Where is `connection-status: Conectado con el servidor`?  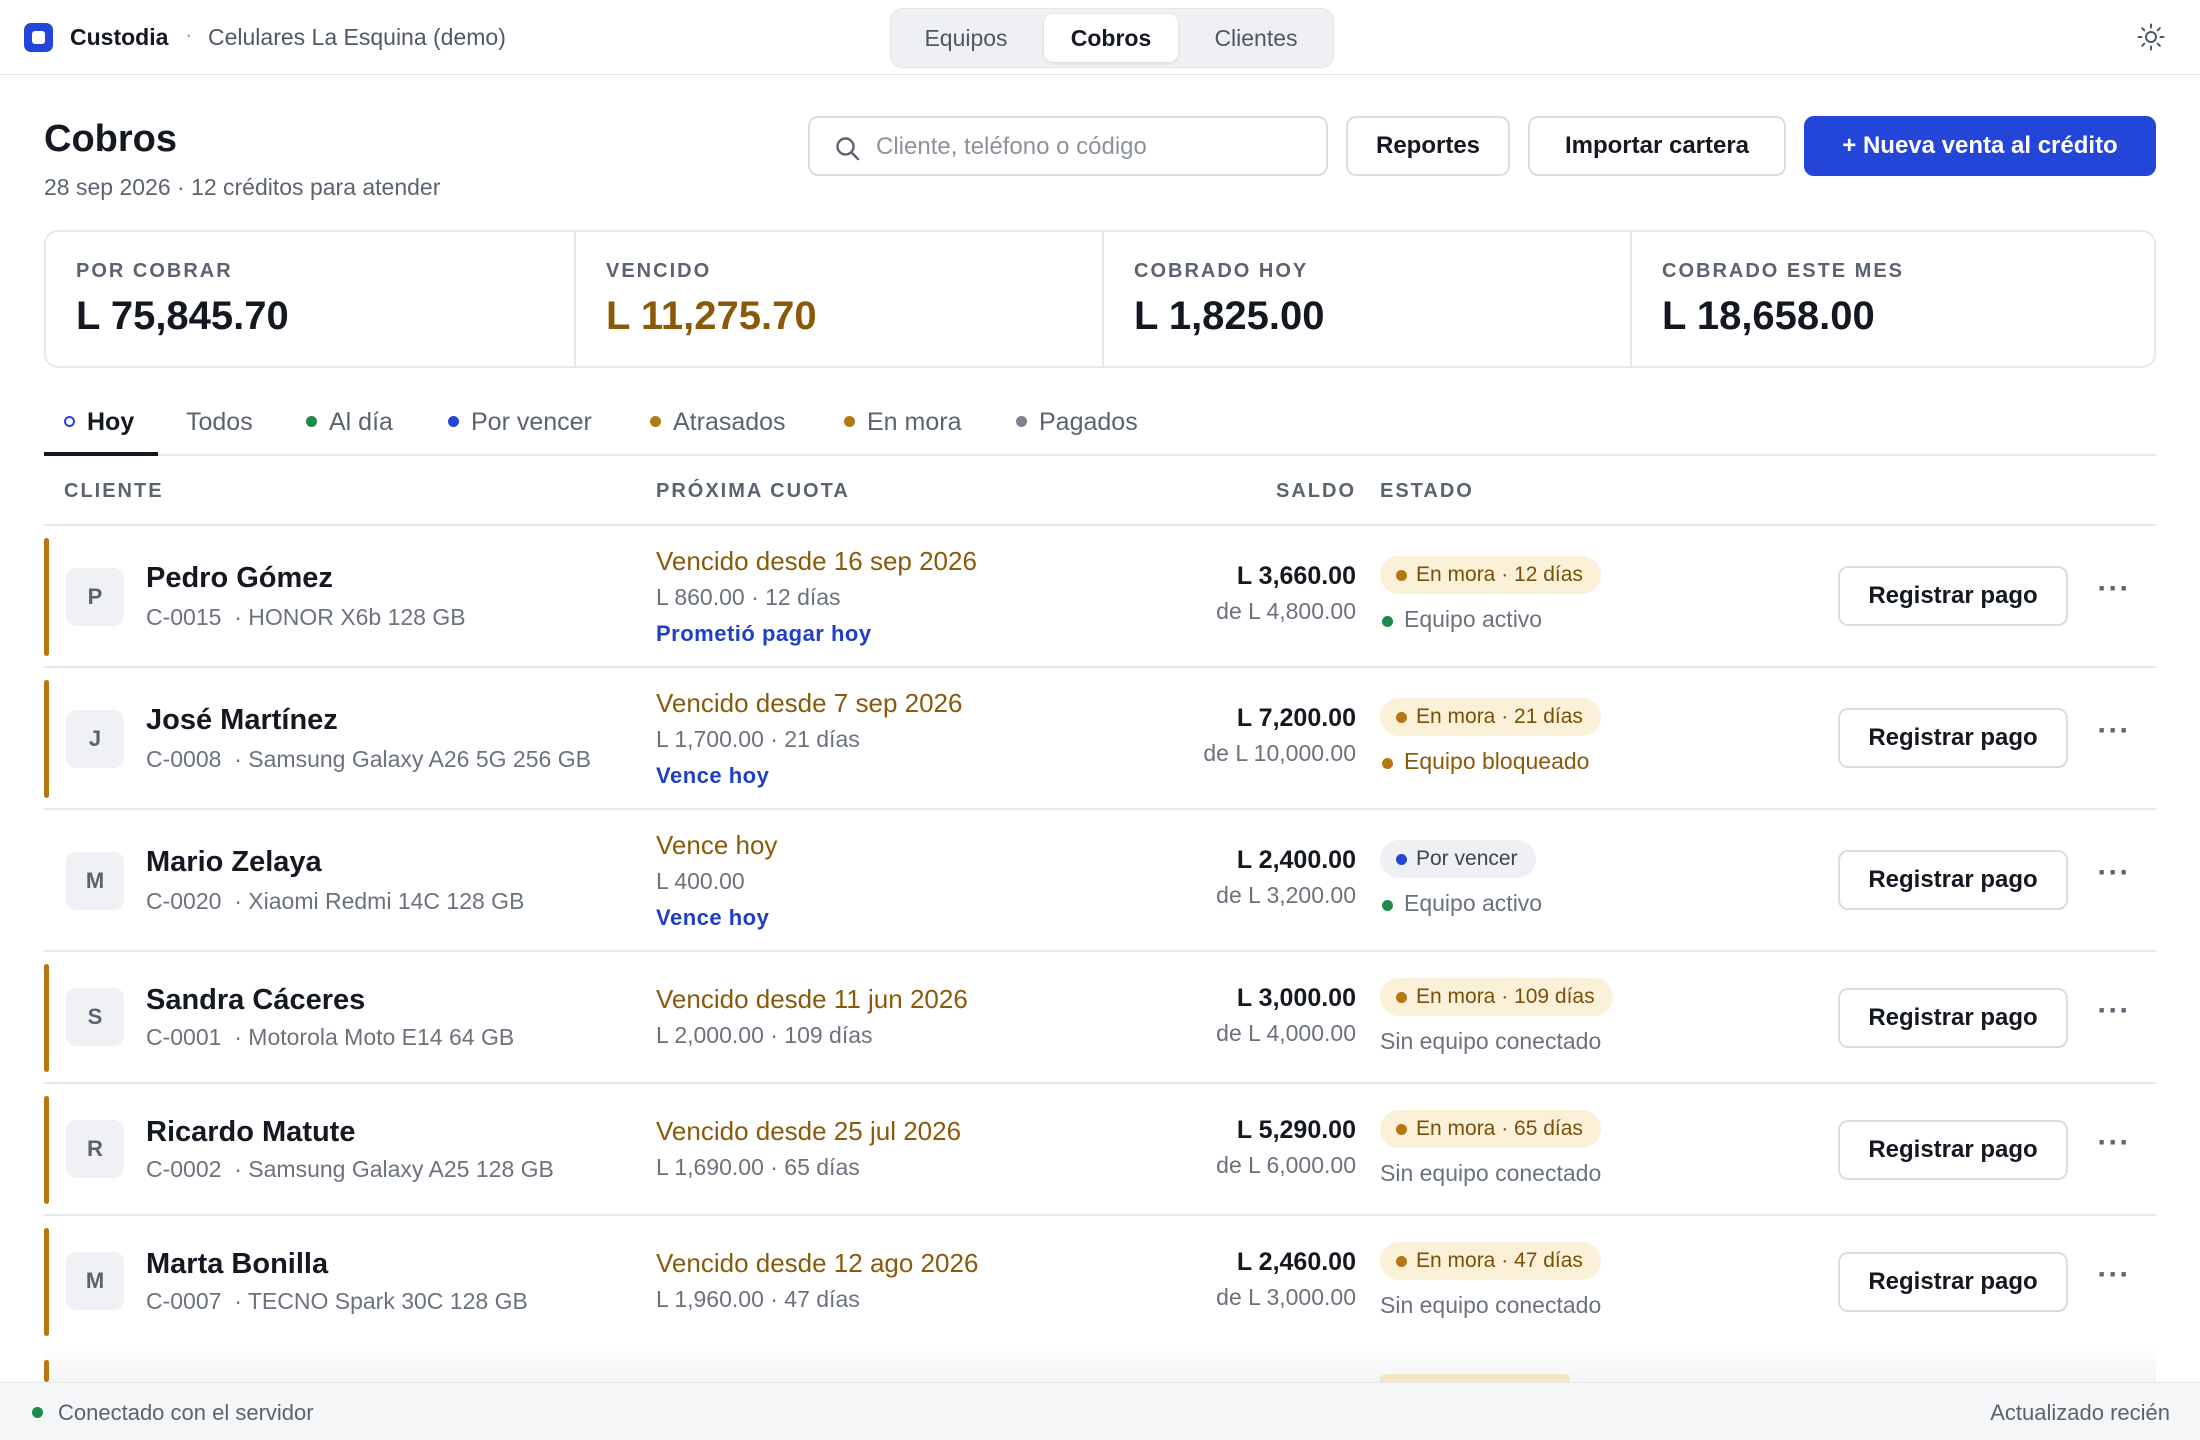
connection-status: Conectado con el servidor is located at coordinates (186, 1412).